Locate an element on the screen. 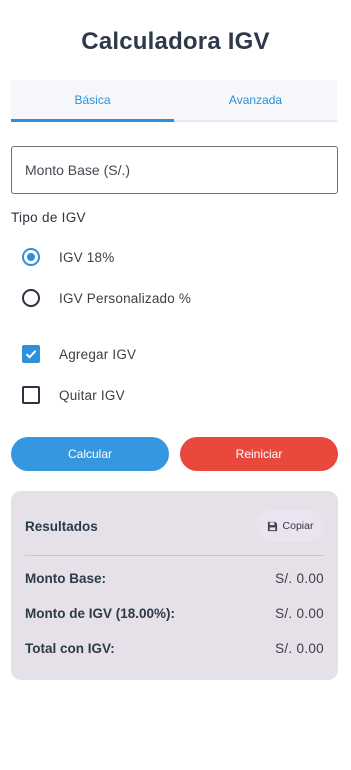 The height and width of the screenshot is (770, 351). radio-unselected-icon is located at coordinates (31, 298).